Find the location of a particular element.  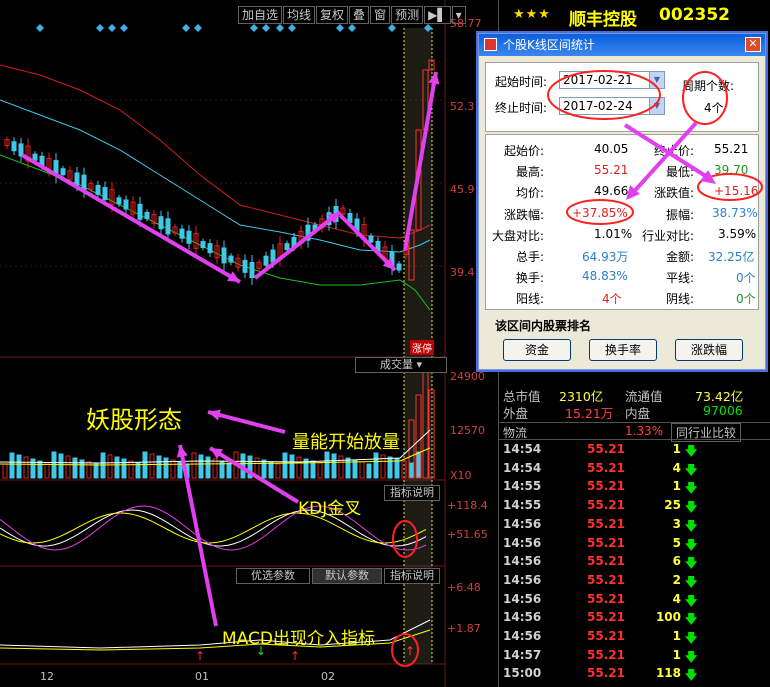

close-value: 55.21 is located at coordinates (731, 149).